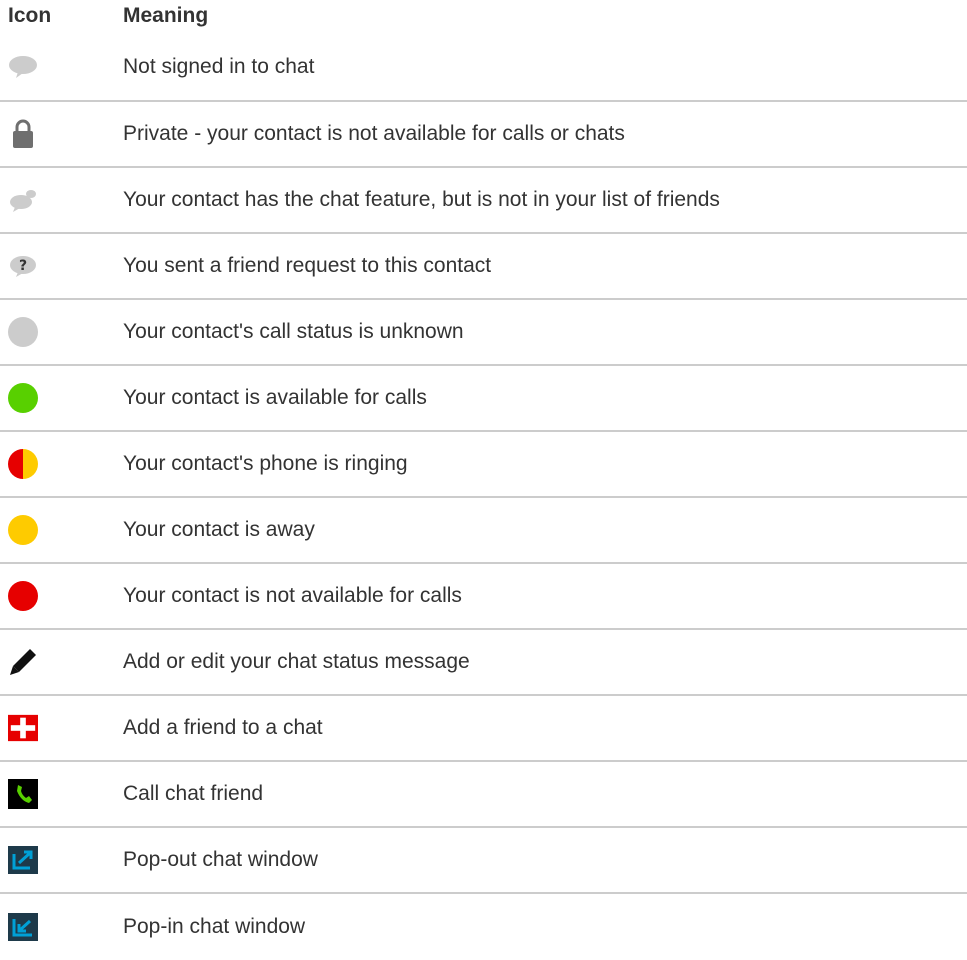 The width and height of the screenshot is (967, 960). What do you see at coordinates (483, 861) in the screenshot?
I see `table-row: Pop-out chat window` at bounding box center [483, 861].